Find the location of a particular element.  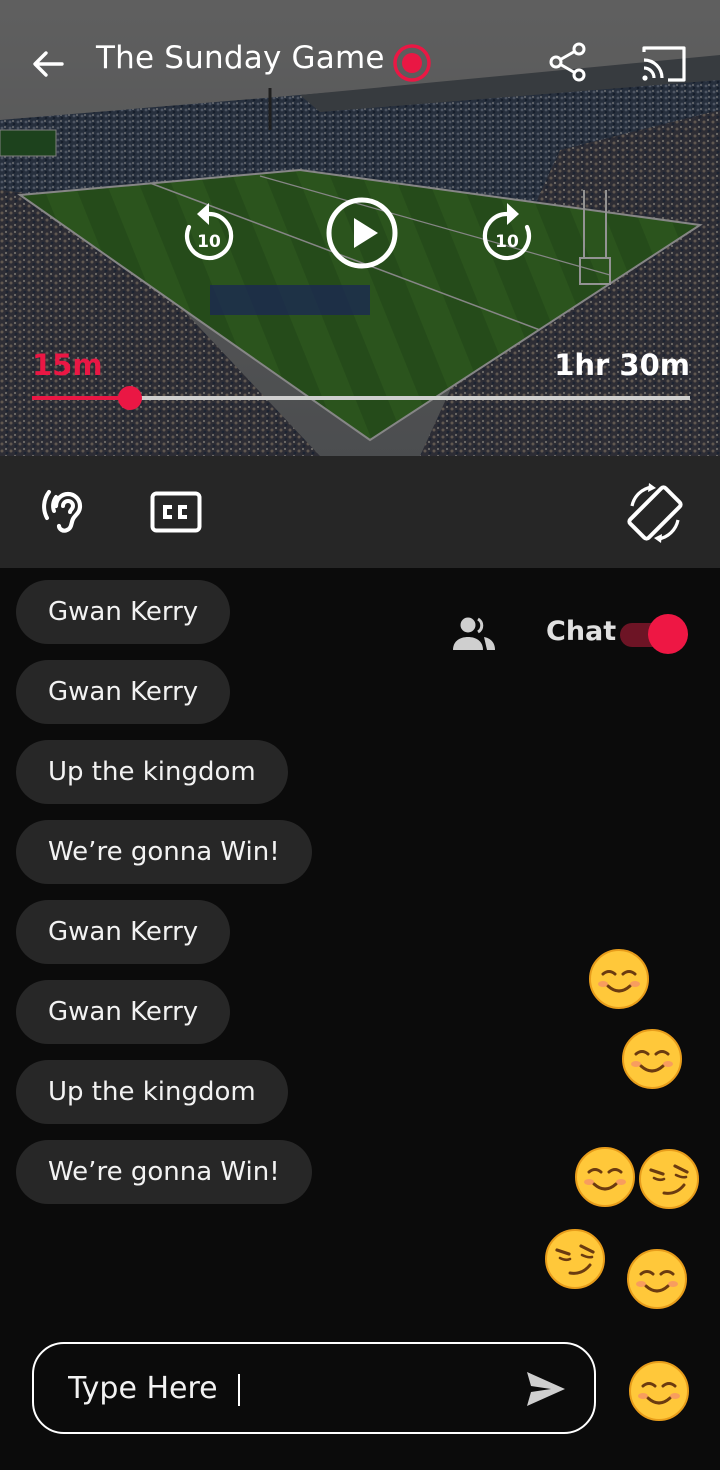

send-icon is located at coordinates (546, 1389).